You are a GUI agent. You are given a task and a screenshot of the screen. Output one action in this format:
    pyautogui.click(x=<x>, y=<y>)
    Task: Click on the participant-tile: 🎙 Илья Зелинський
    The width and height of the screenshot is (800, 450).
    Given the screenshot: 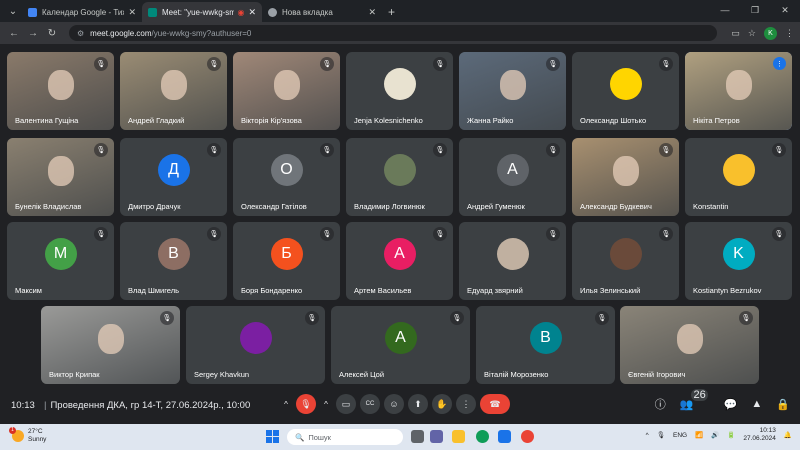 What is the action you would take?
    pyautogui.click(x=625, y=261)
    